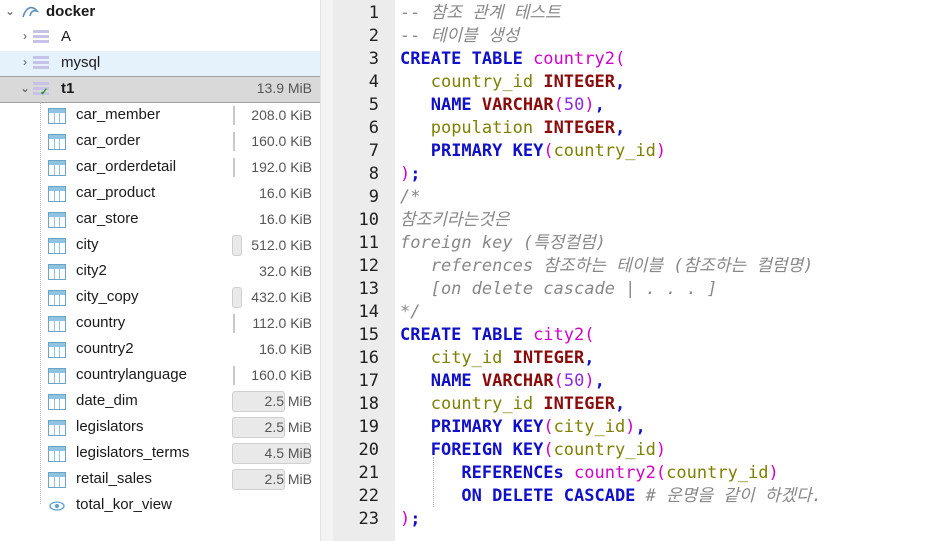  I want to click on line-number: 8, so click(373, 174).